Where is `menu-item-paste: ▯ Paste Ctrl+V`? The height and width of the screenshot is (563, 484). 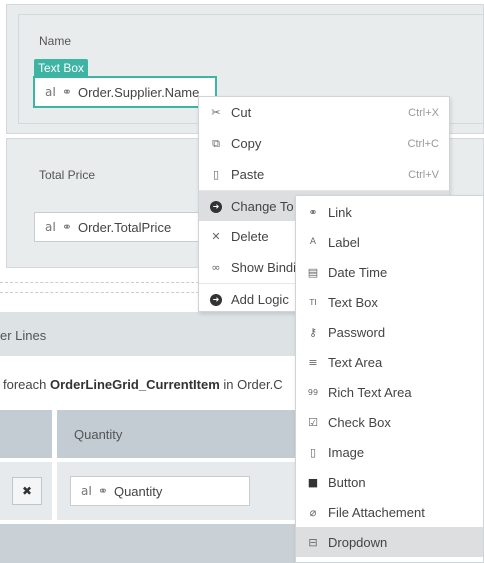 menu-item-paste: ▯ Paste Ctrl+V is located at coordinates (324, 174).